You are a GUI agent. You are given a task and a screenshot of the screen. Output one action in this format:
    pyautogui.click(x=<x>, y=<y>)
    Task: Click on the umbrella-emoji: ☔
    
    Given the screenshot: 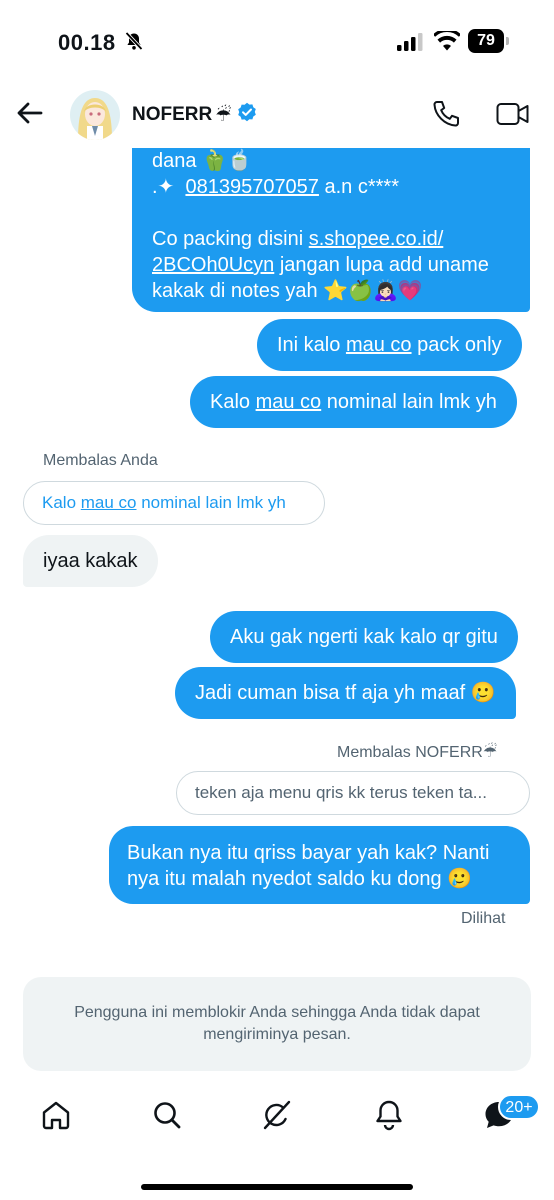 What is the action you would take?
    pyautogui.click(x=223, y=114)
    